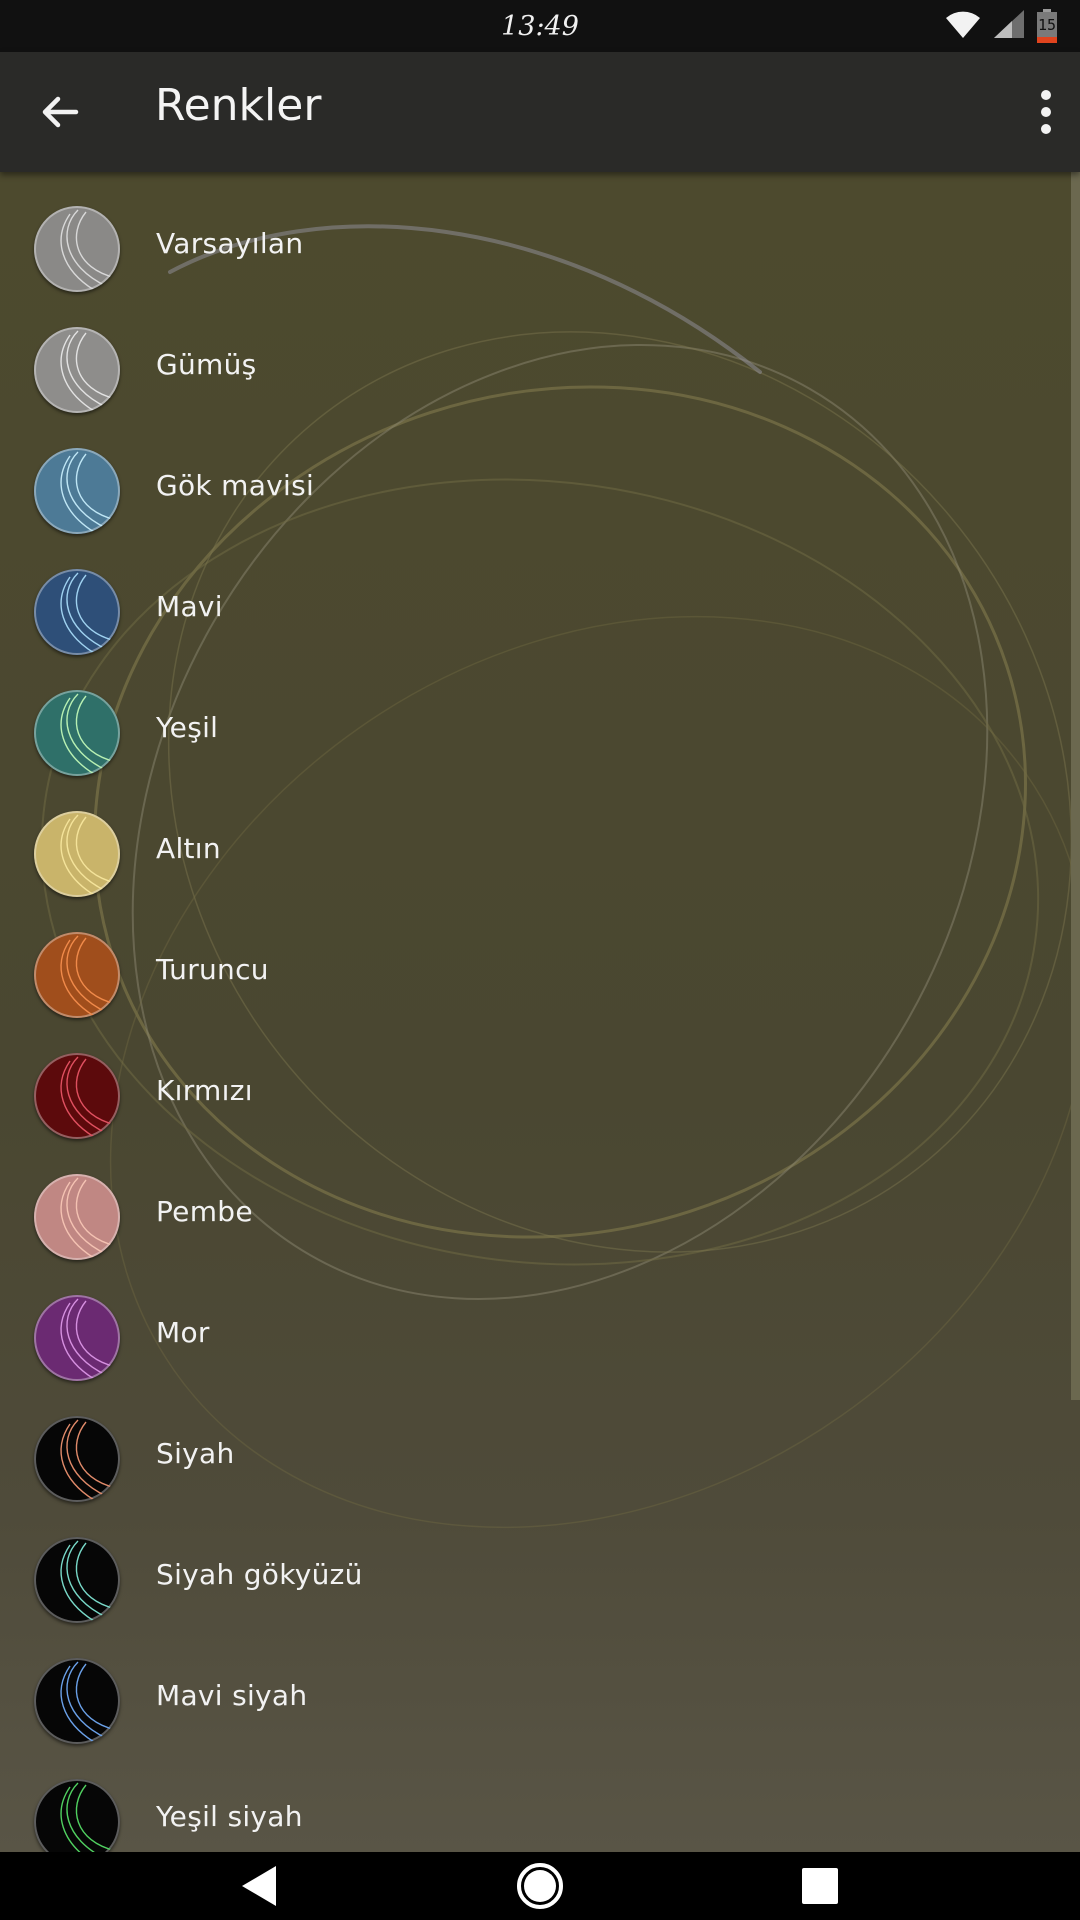 This screenshot has width=1080, height=1920. I want to click on nav-recents-button, so click(820, 1886).